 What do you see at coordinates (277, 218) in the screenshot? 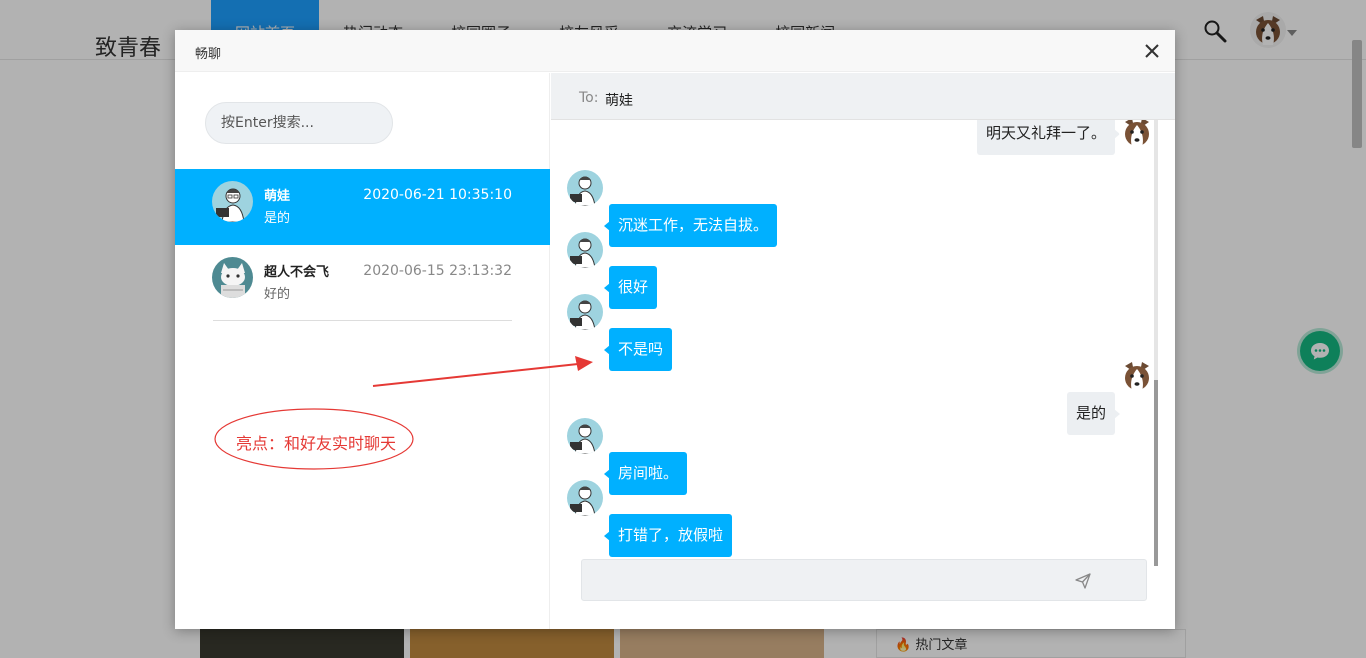
I see `conversation-preview: 是的` at bounding box center [277, 218].